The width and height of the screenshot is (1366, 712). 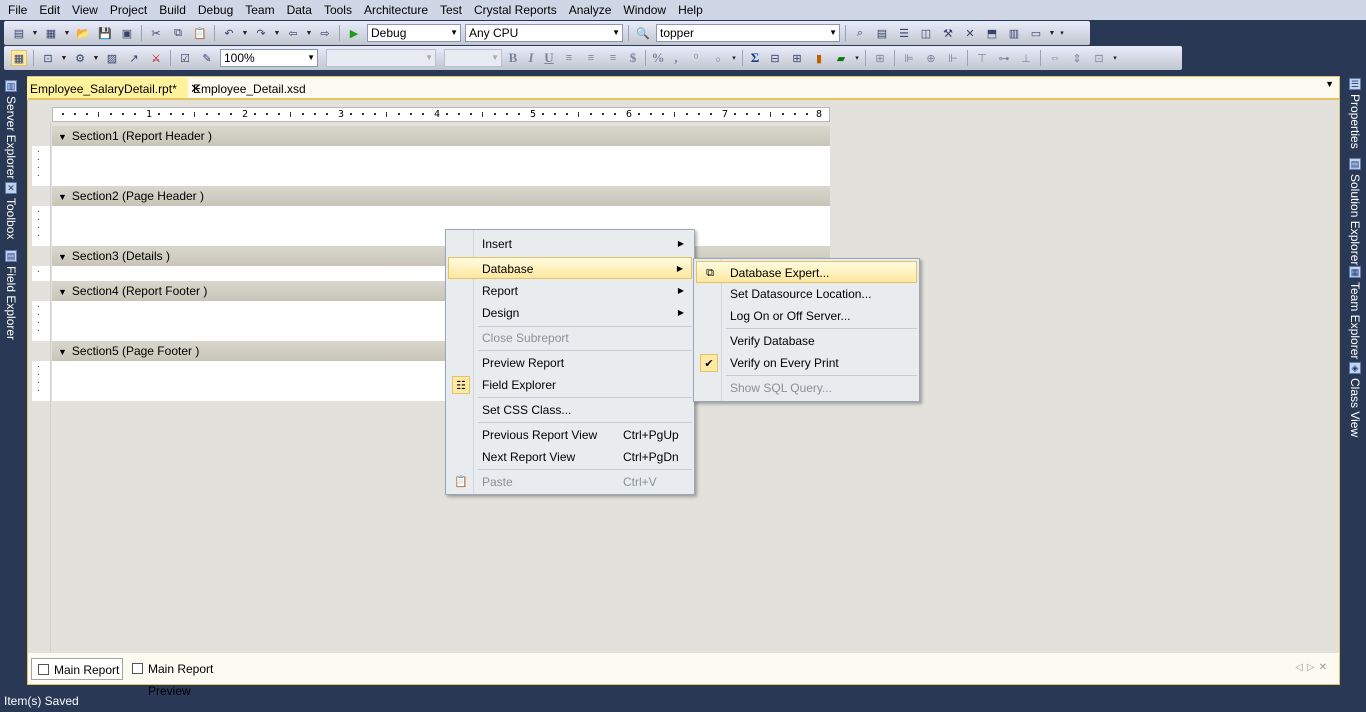 I want to click on redo-icon: ↷, so click(x=261, y=33).